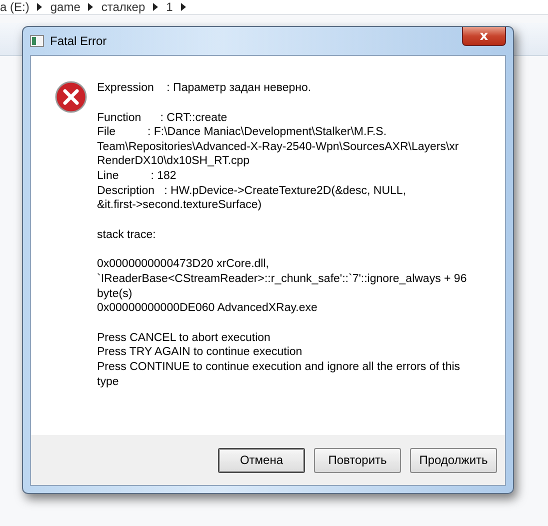 This screenshot has width=548, height=526. Describe the element at coordinates (123, 7) in the screenshot. I see `breadcrumb-item: сталкер` at that location.